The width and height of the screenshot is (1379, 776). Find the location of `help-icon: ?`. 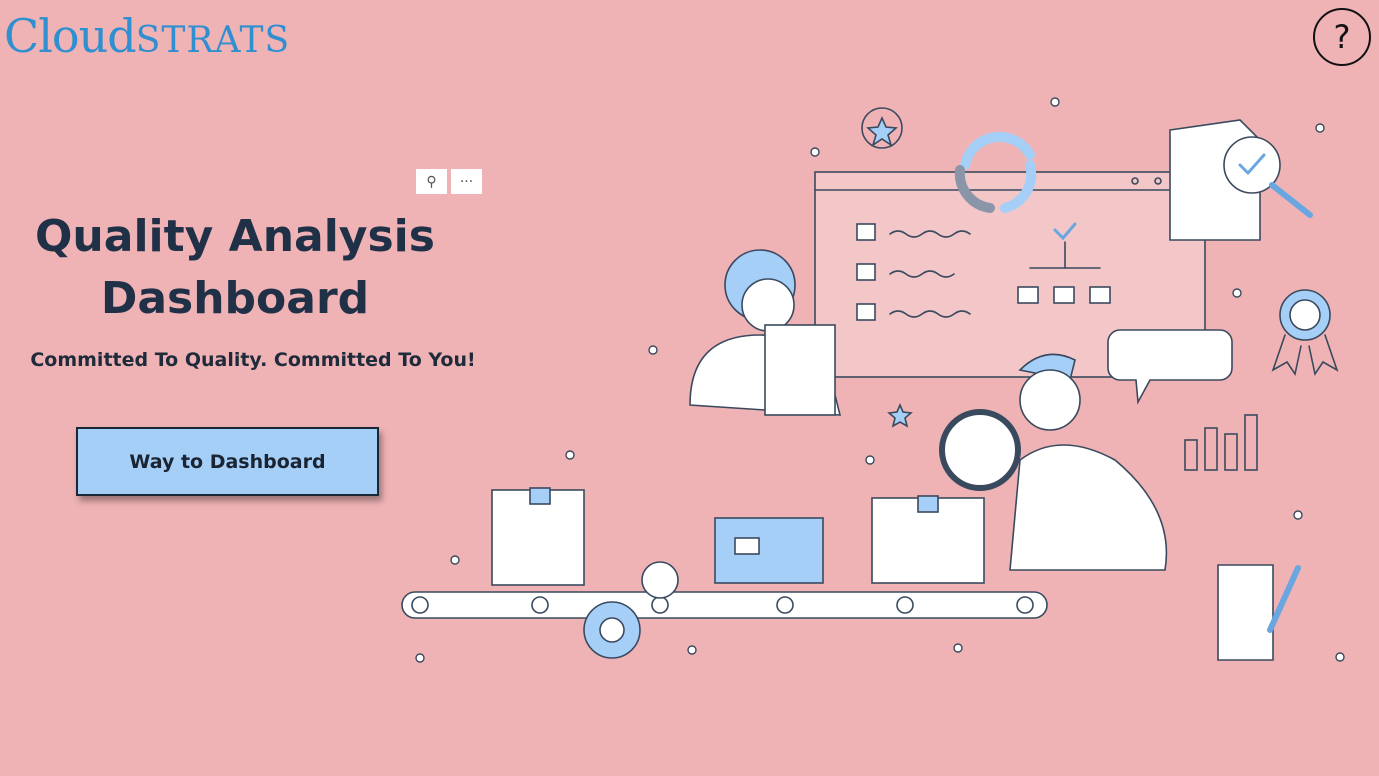

help-icon: ? is located at coordinates (1342, 37).